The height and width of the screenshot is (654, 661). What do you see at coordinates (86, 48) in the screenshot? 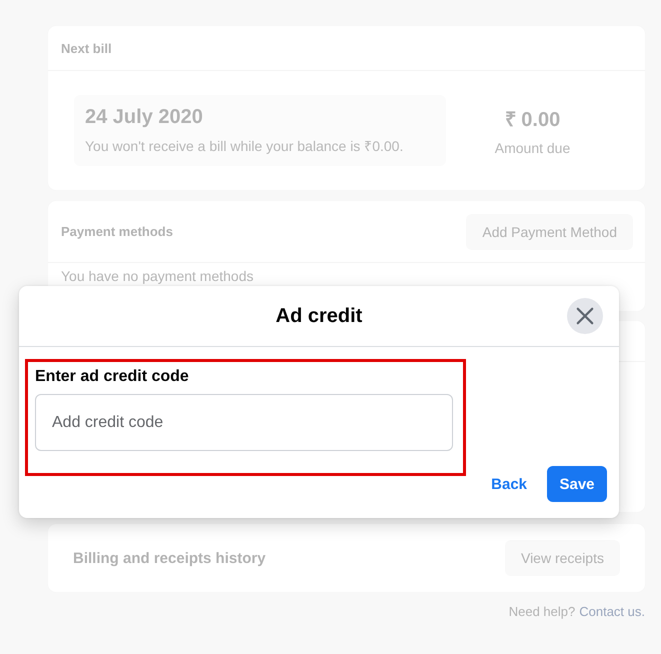
I see `card-title: Next bill` at bounding box center [86, 48].